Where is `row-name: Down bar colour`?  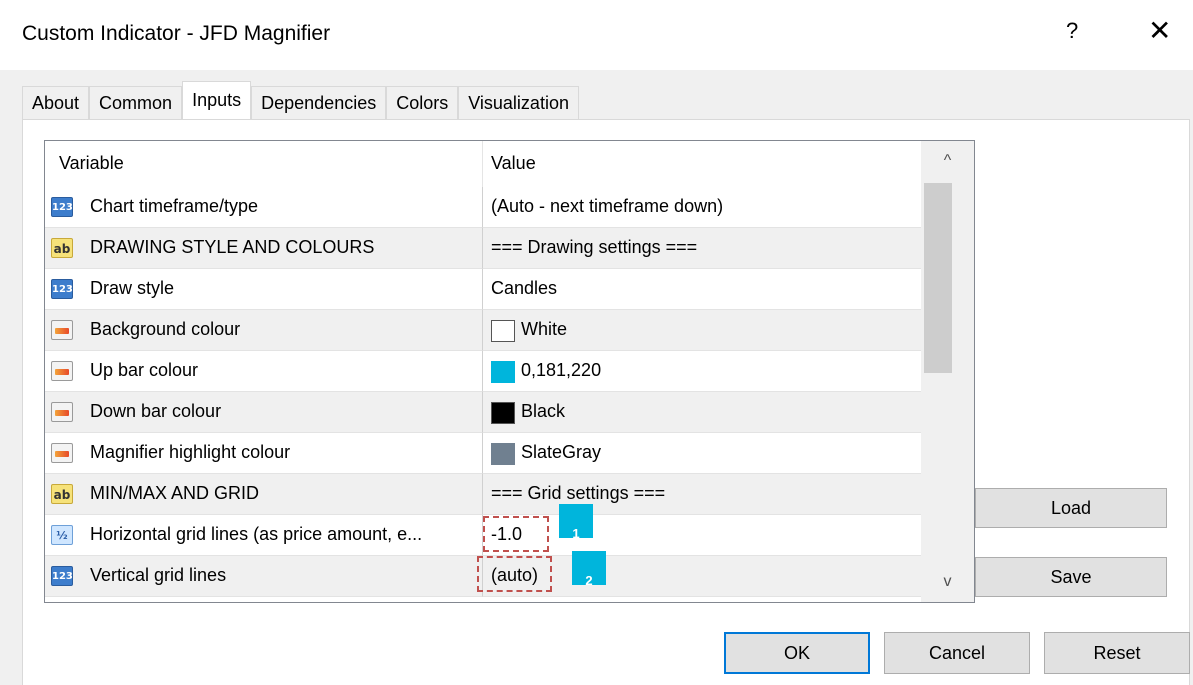
row-name: Down bar colour is located at coordinates (156, 411).